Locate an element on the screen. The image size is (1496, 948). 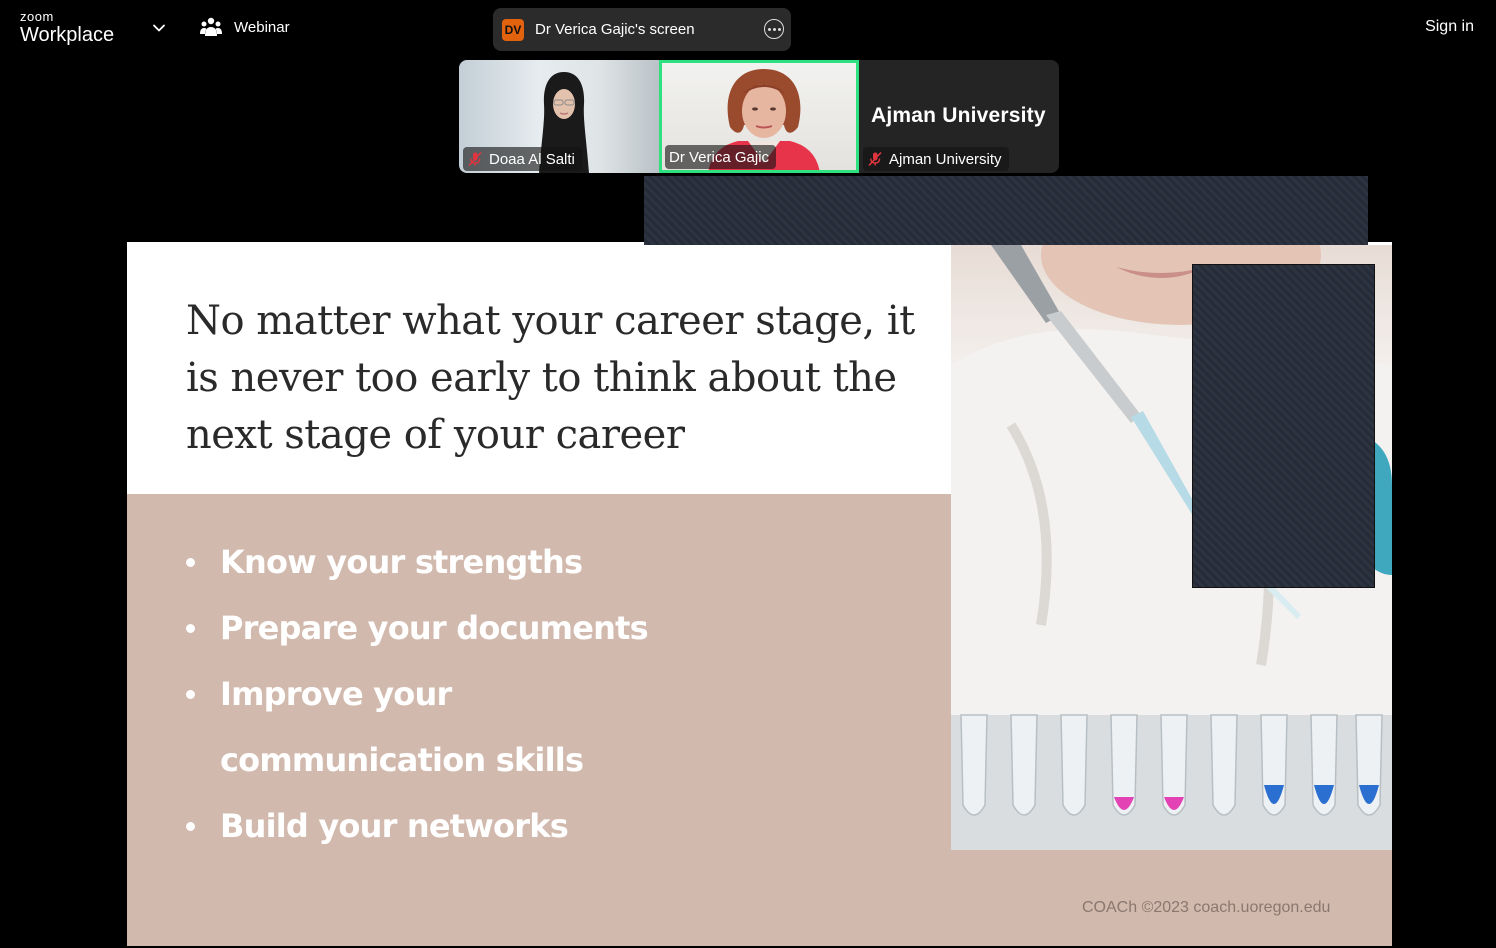
participant-tile: Ajman University Ajman University is located at coordinates (959, 116).